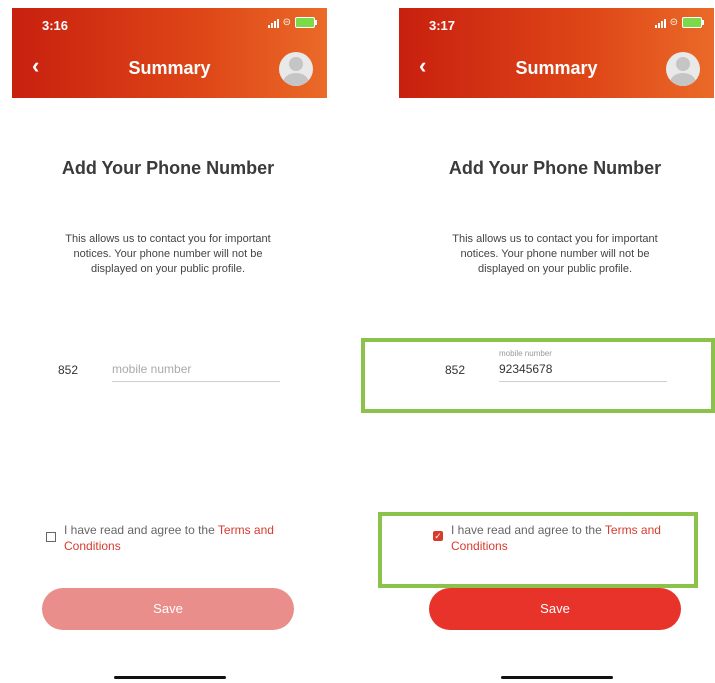 Image resolution: width=715 pixels, height=683 pixels. I want to click on app-header: 3:16 ⊝ ‹ Summary, so click(169, 53).